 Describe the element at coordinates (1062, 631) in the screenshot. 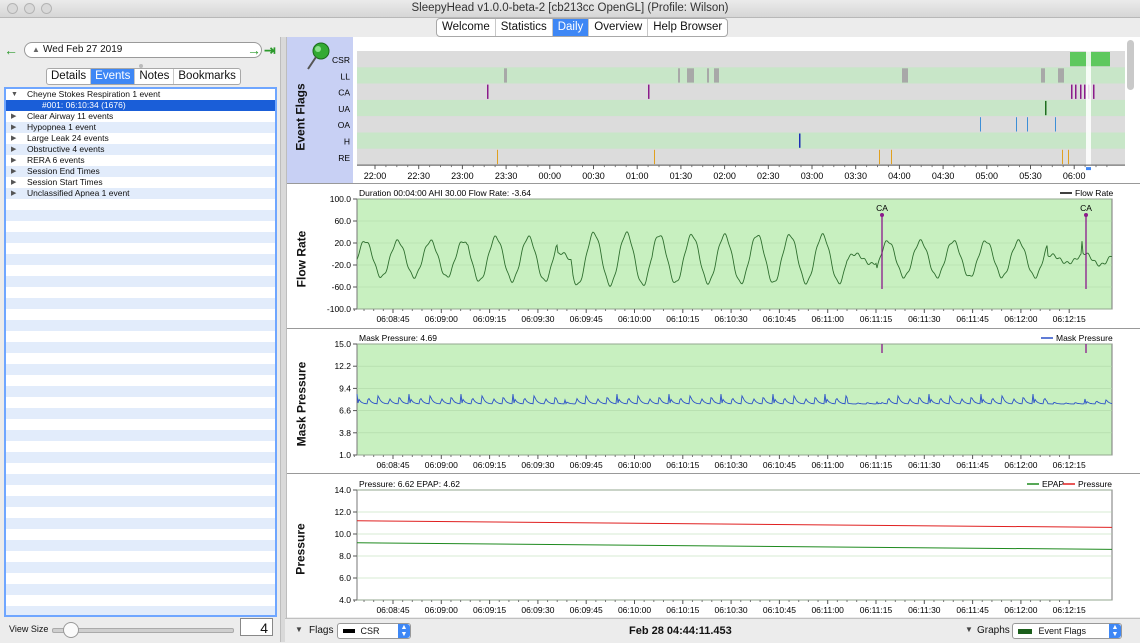

I see `graphs-select-value: Event Flags` at that location.